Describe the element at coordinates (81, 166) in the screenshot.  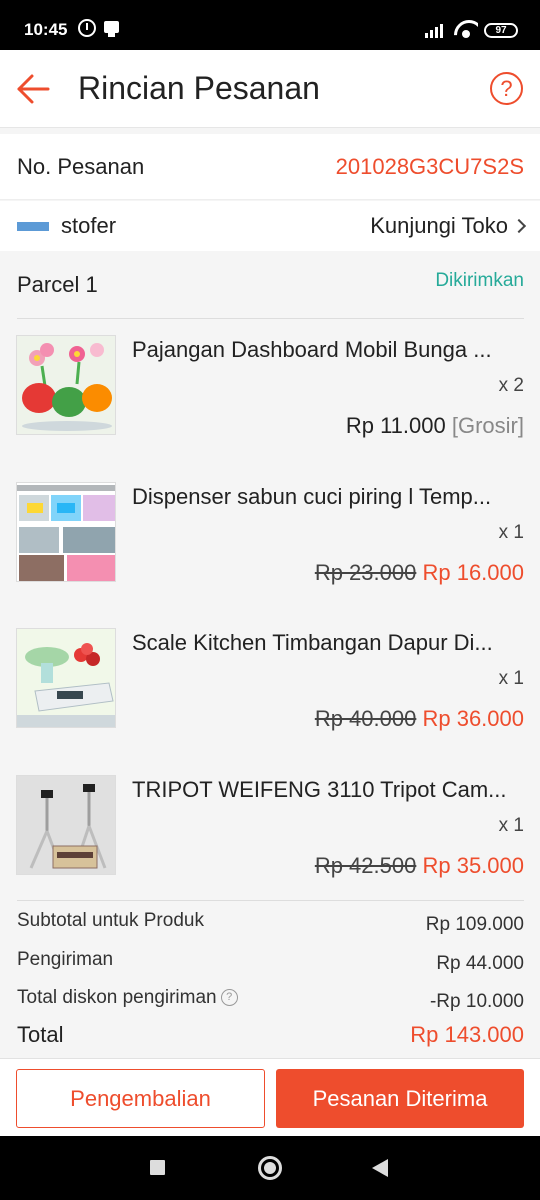
I see `order-number-label: No. Pesanan` at that location.